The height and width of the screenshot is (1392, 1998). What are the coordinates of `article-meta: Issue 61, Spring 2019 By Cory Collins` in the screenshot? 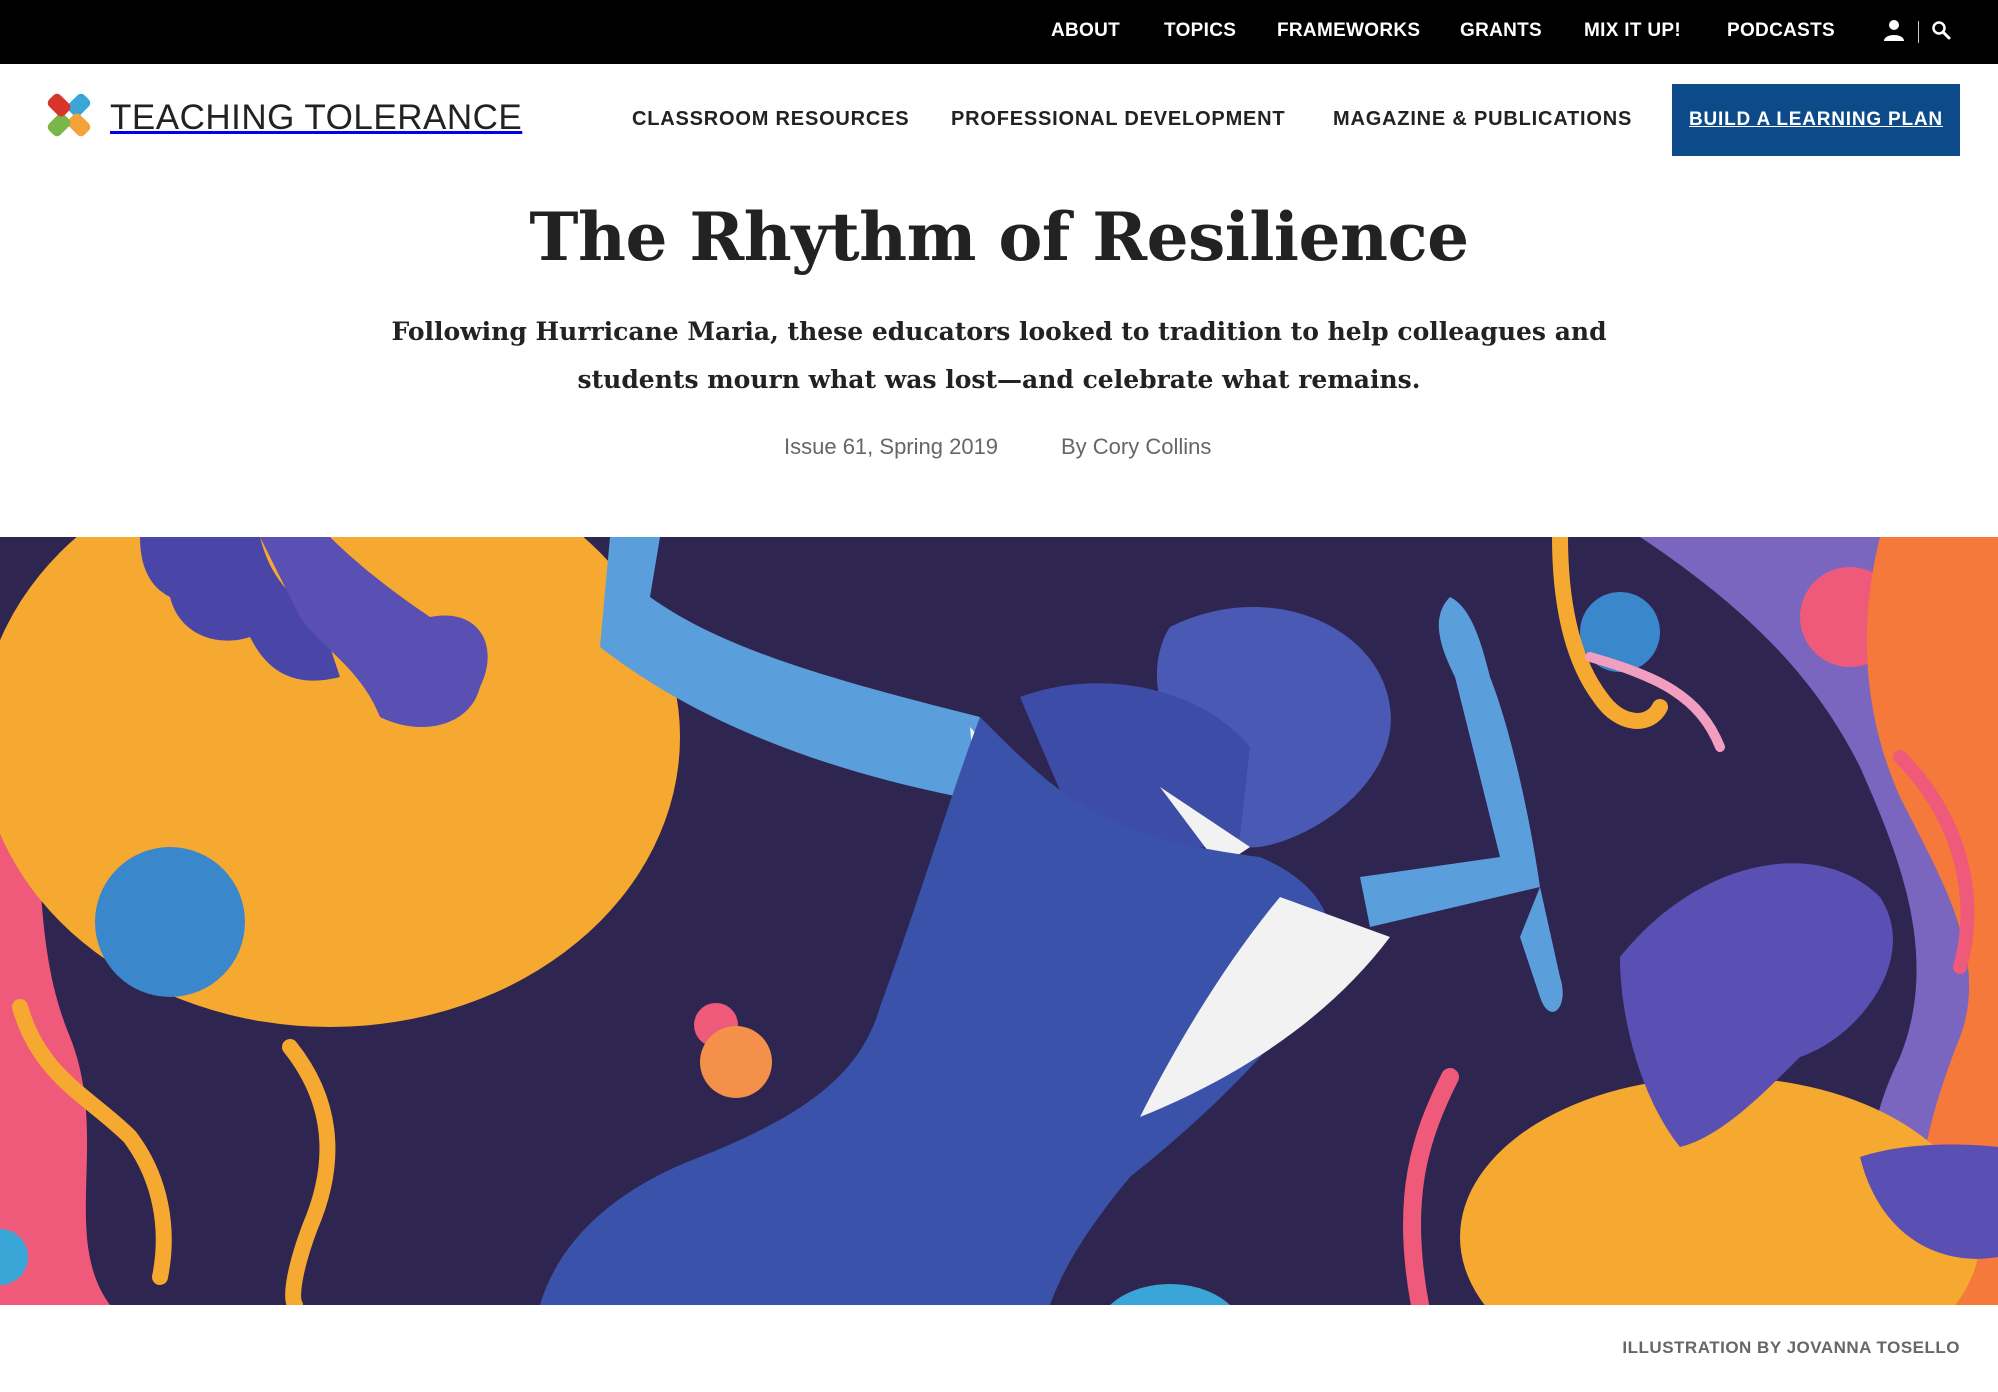 It's located at (999, 449).